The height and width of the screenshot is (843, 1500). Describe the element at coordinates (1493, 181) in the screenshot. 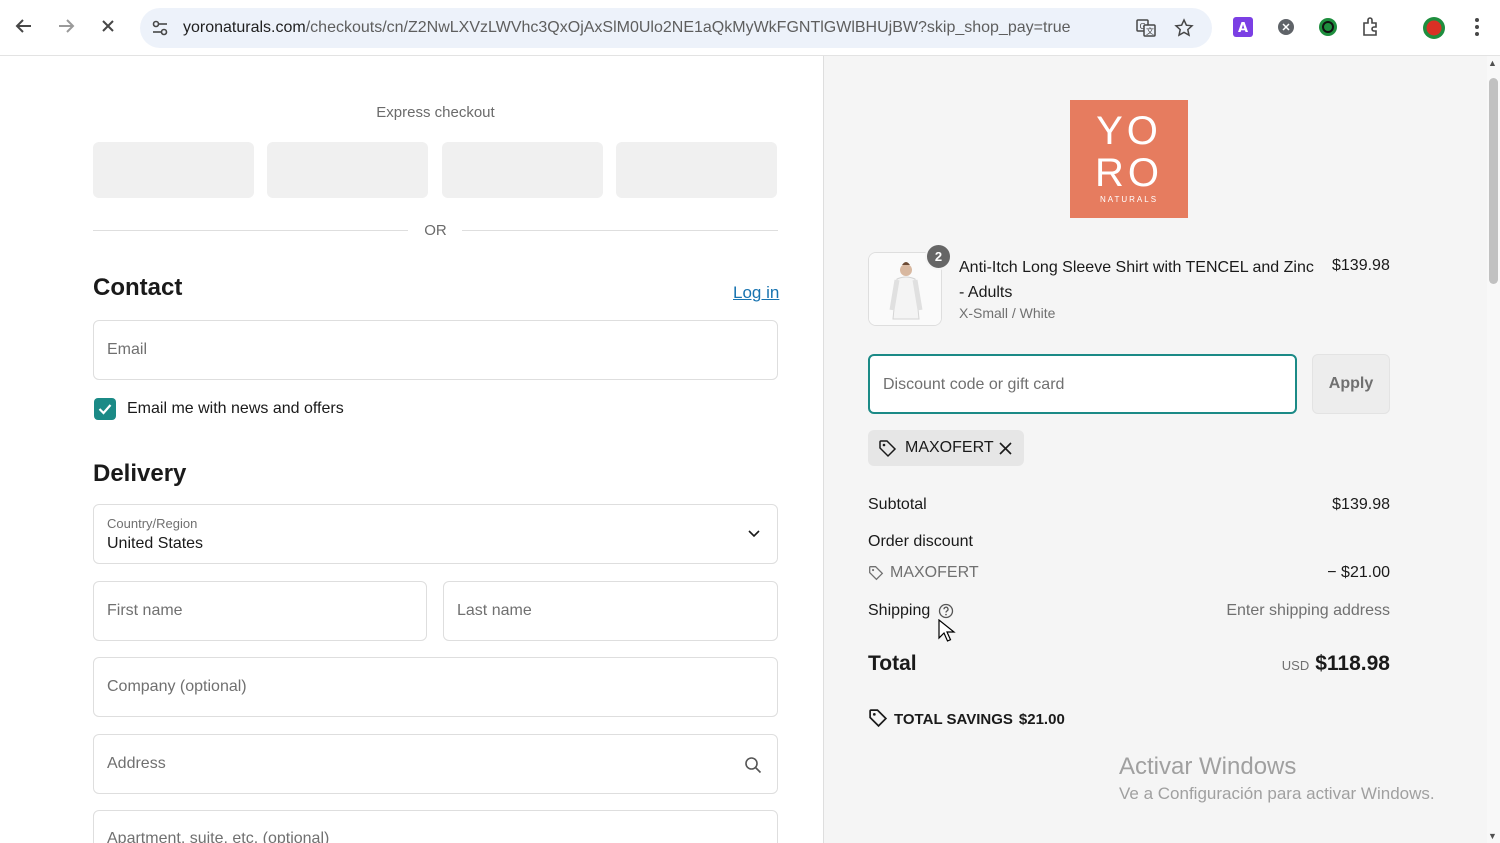

I see `scrollbar-thumb` at that location.